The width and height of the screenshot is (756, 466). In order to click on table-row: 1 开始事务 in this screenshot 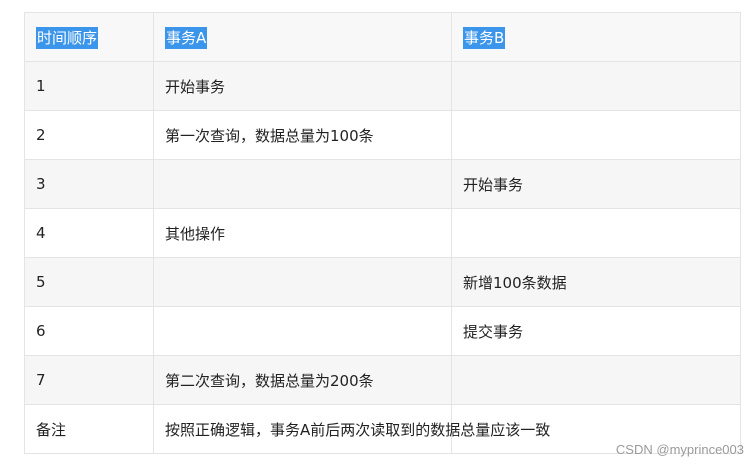, I will do `click(382, 86)`.